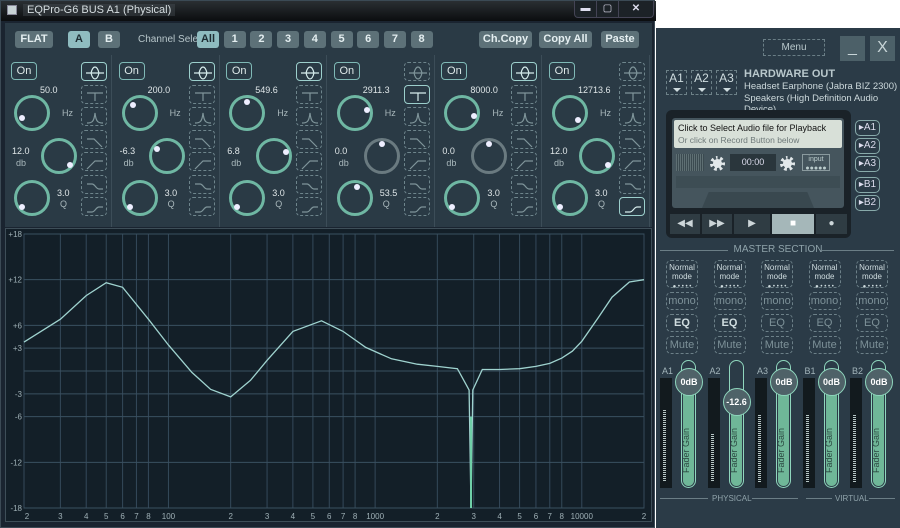  What do you see at coordinates (636, 9) in the screenshot?
I see `close-button: ✕` at bounding box center [636, 9].